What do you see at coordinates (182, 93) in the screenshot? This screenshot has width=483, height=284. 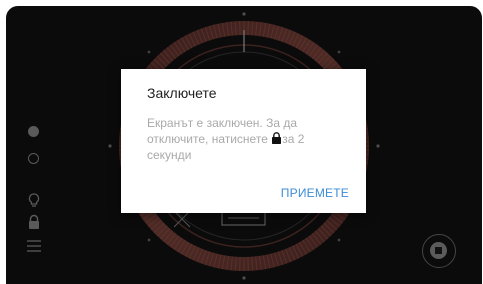 I see `dialog-title: Заключете` at bounding box center [182, 93].